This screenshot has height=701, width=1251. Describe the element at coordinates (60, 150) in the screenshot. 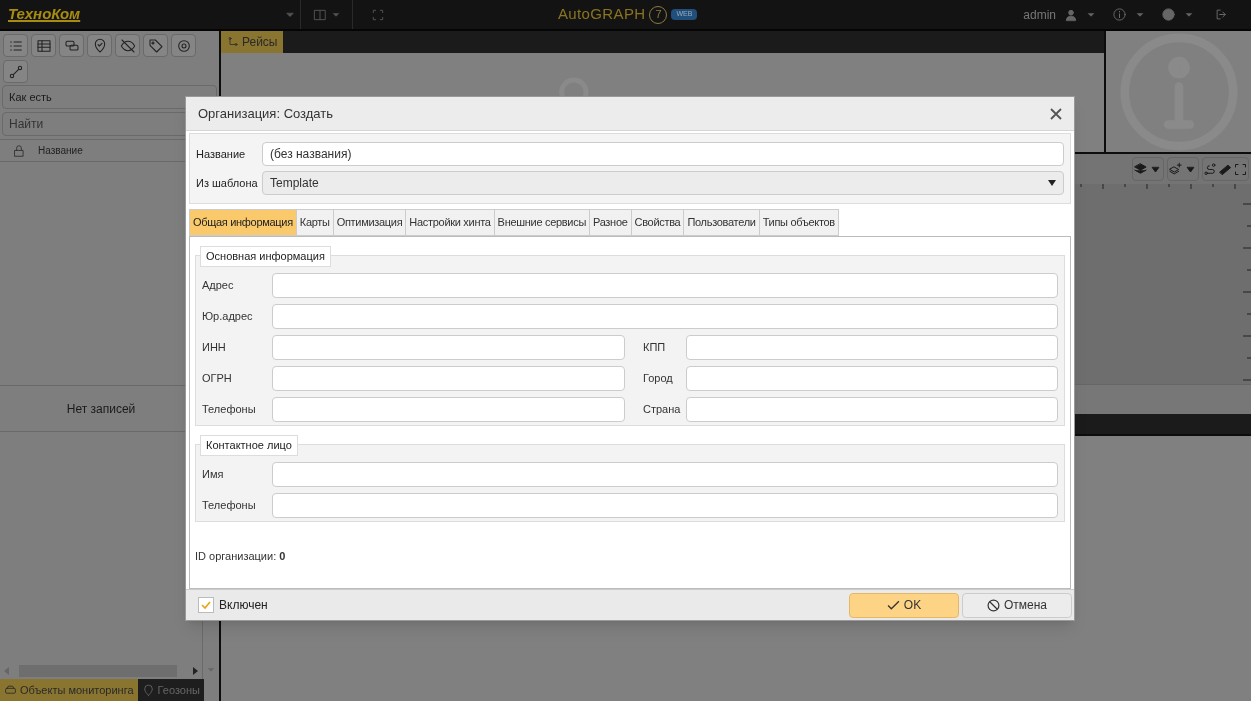

I see `column-header: Название` at that location.